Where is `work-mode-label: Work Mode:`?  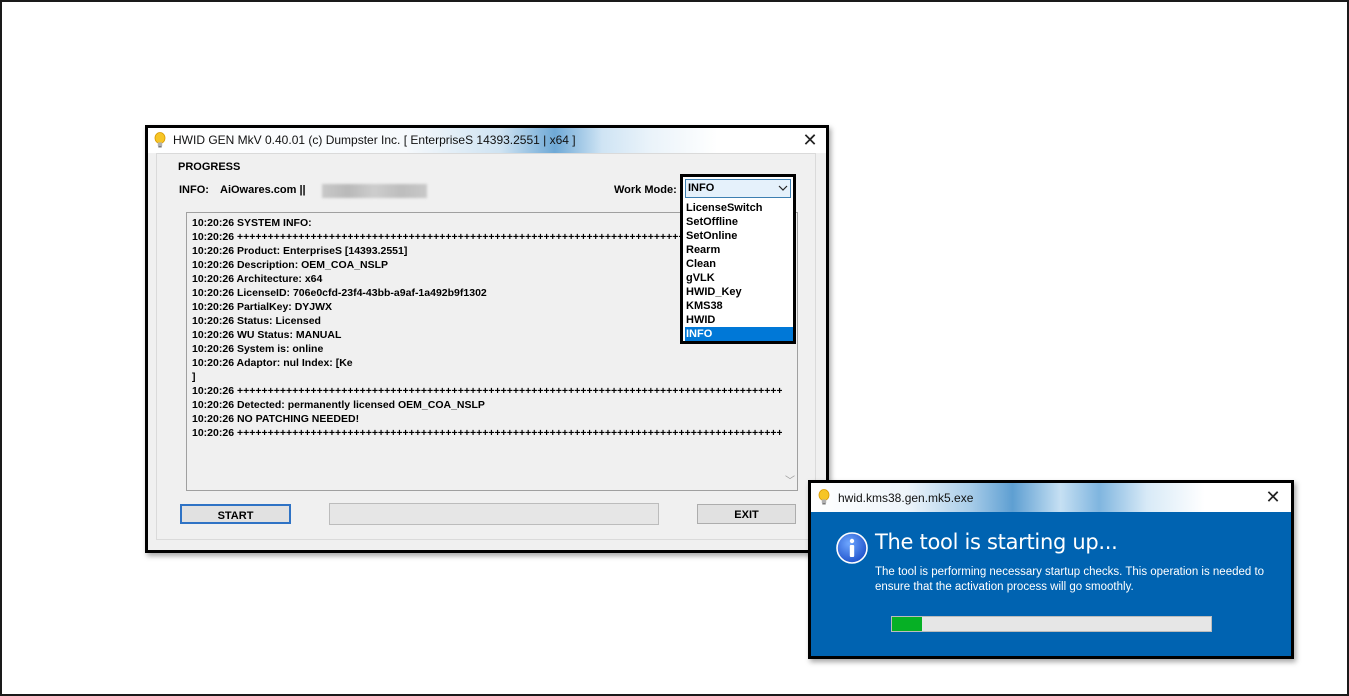
work-mode-label: Work Mode: is located at coordinates (645, 190).